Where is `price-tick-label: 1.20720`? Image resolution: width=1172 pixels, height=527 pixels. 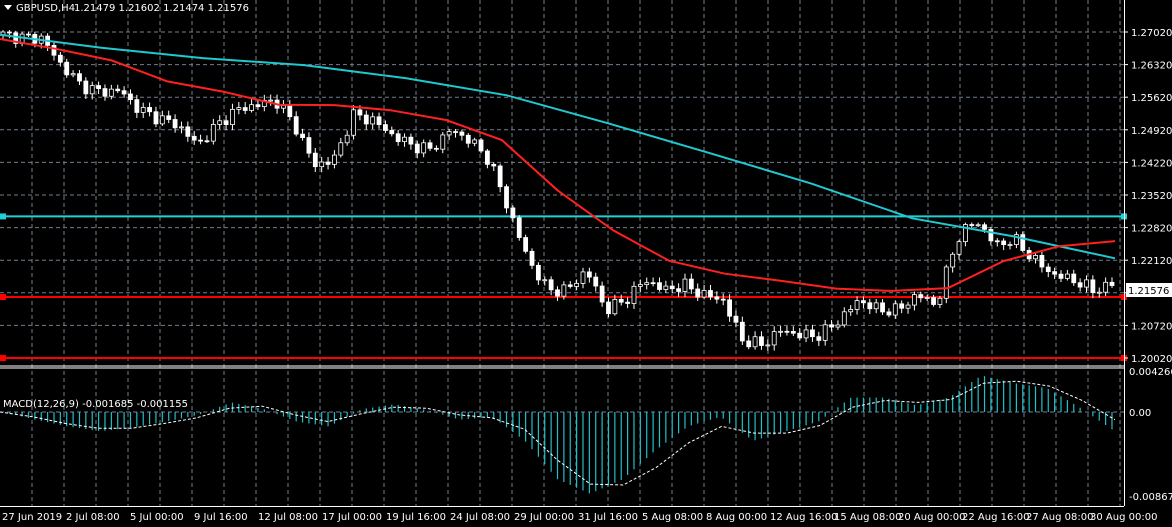
price-tick-label: 1.20720 is located at coordinates (1151, 326).